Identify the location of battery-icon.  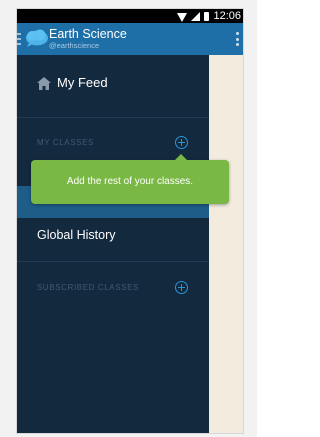
(207, 16).